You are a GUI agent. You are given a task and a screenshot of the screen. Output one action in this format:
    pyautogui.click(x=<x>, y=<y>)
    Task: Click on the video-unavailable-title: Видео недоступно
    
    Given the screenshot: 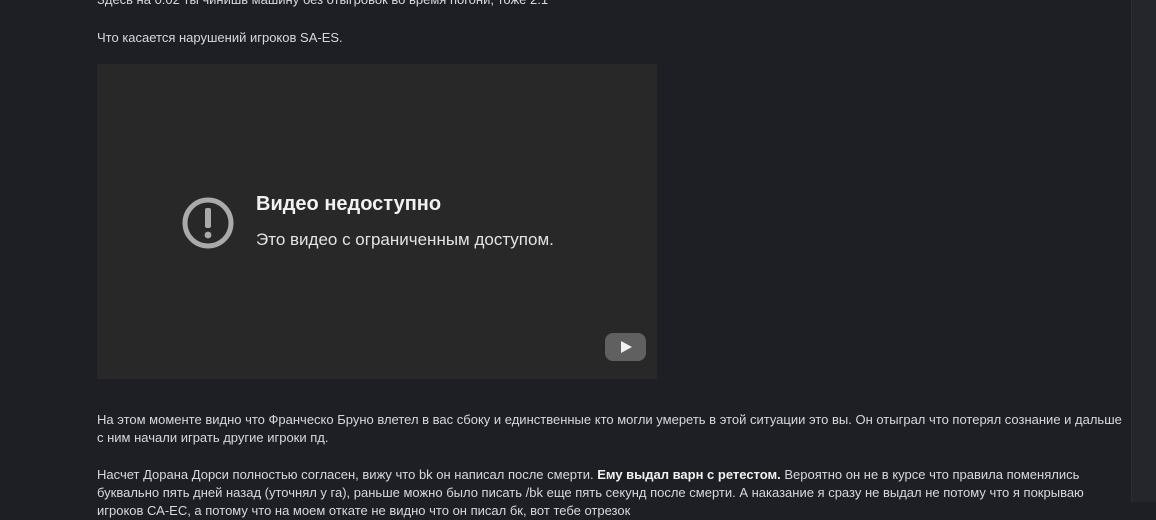 What is the action you would take?
    pyautogui.click(x=349, y=204)
    